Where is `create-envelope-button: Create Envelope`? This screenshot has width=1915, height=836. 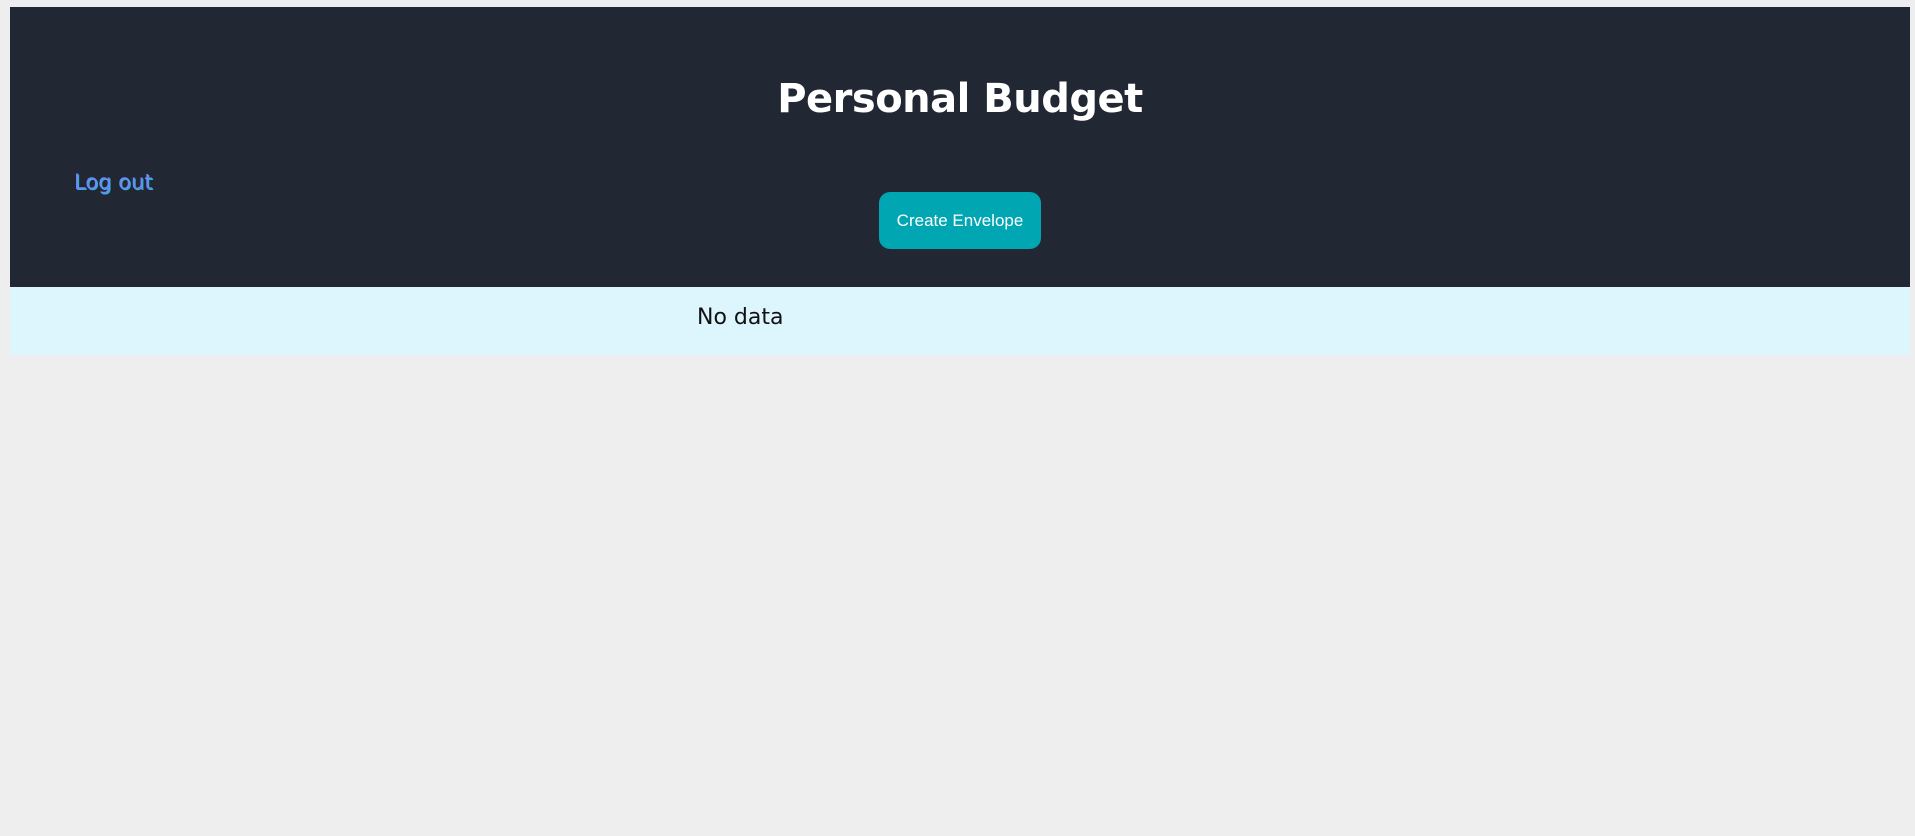
create-envelope-button: Create Envelope is located at coordinates (960, 220).